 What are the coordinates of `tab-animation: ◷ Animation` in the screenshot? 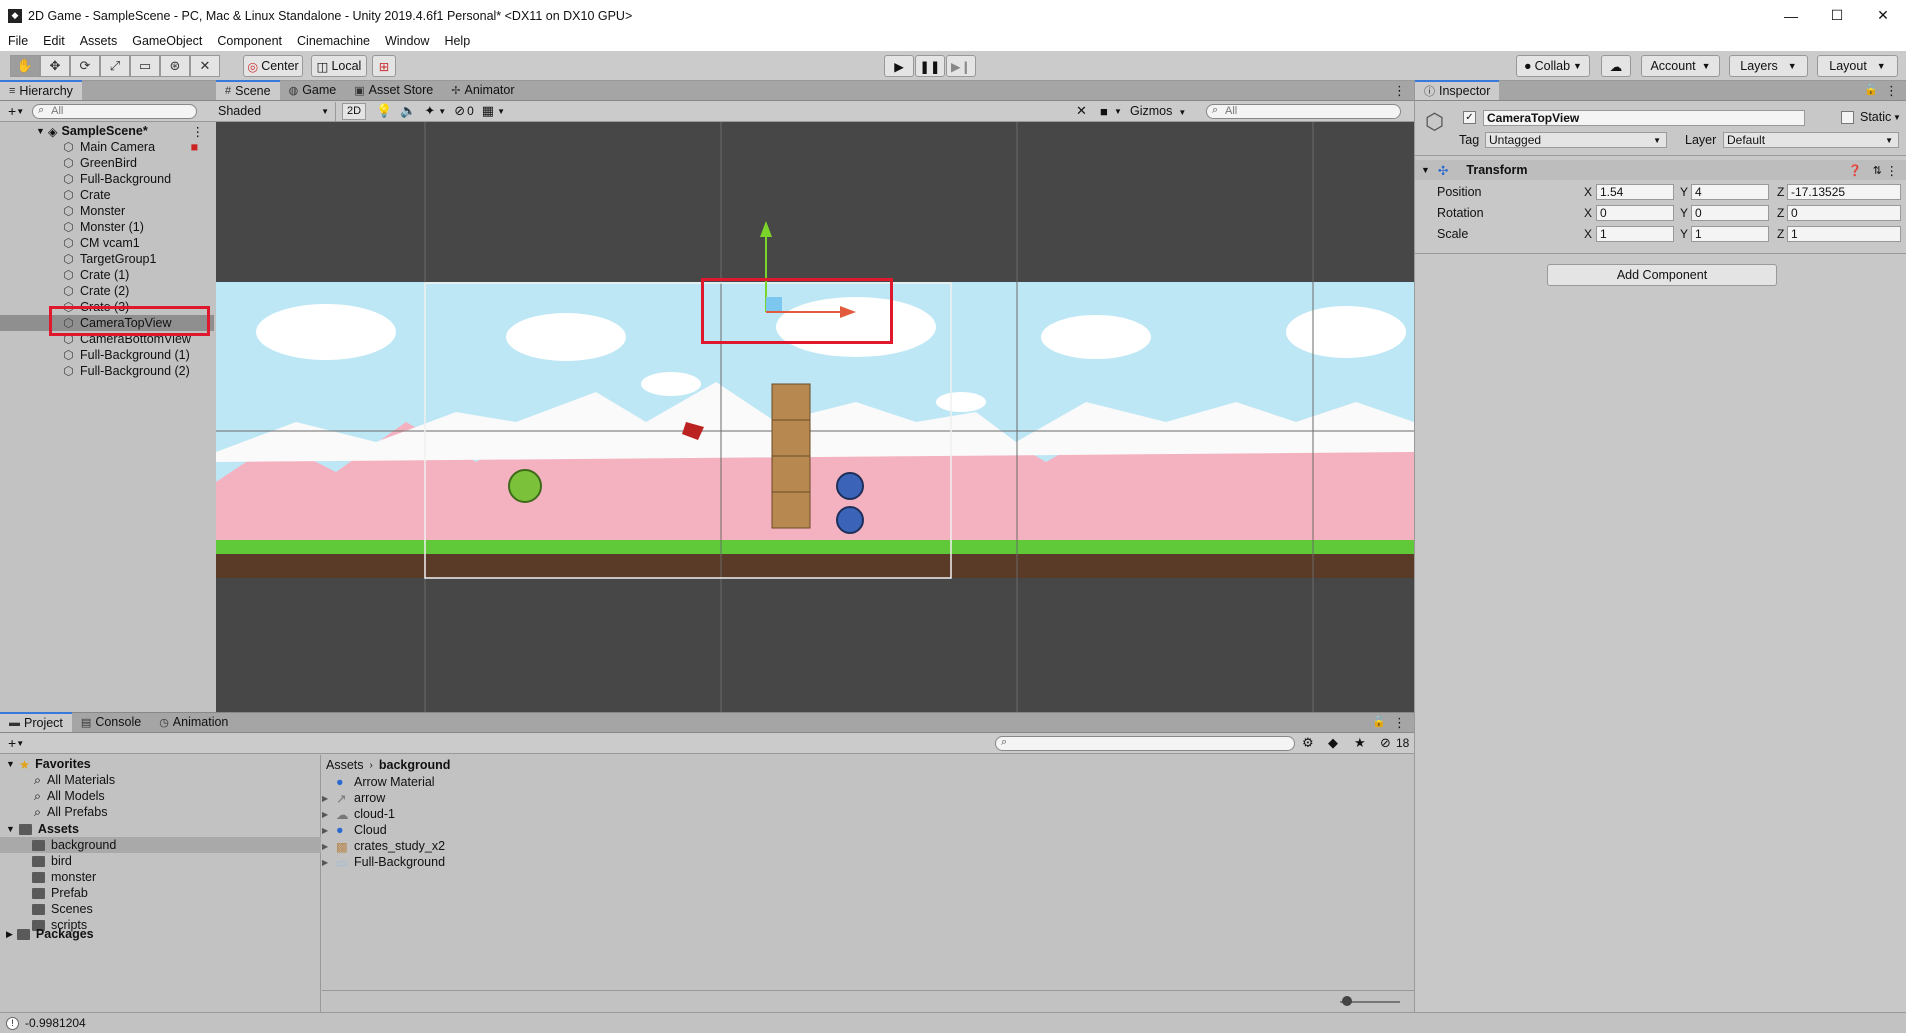 It's located at (193, 722).